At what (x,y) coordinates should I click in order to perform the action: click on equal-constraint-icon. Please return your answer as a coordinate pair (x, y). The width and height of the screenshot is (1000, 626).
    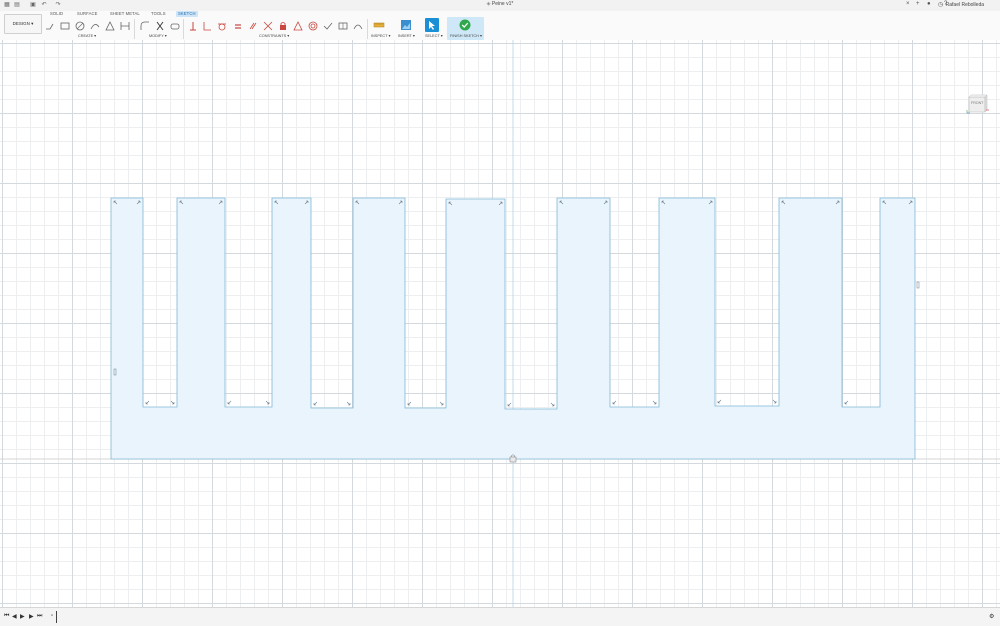
    Looking at the image, I should click on (237, 25).